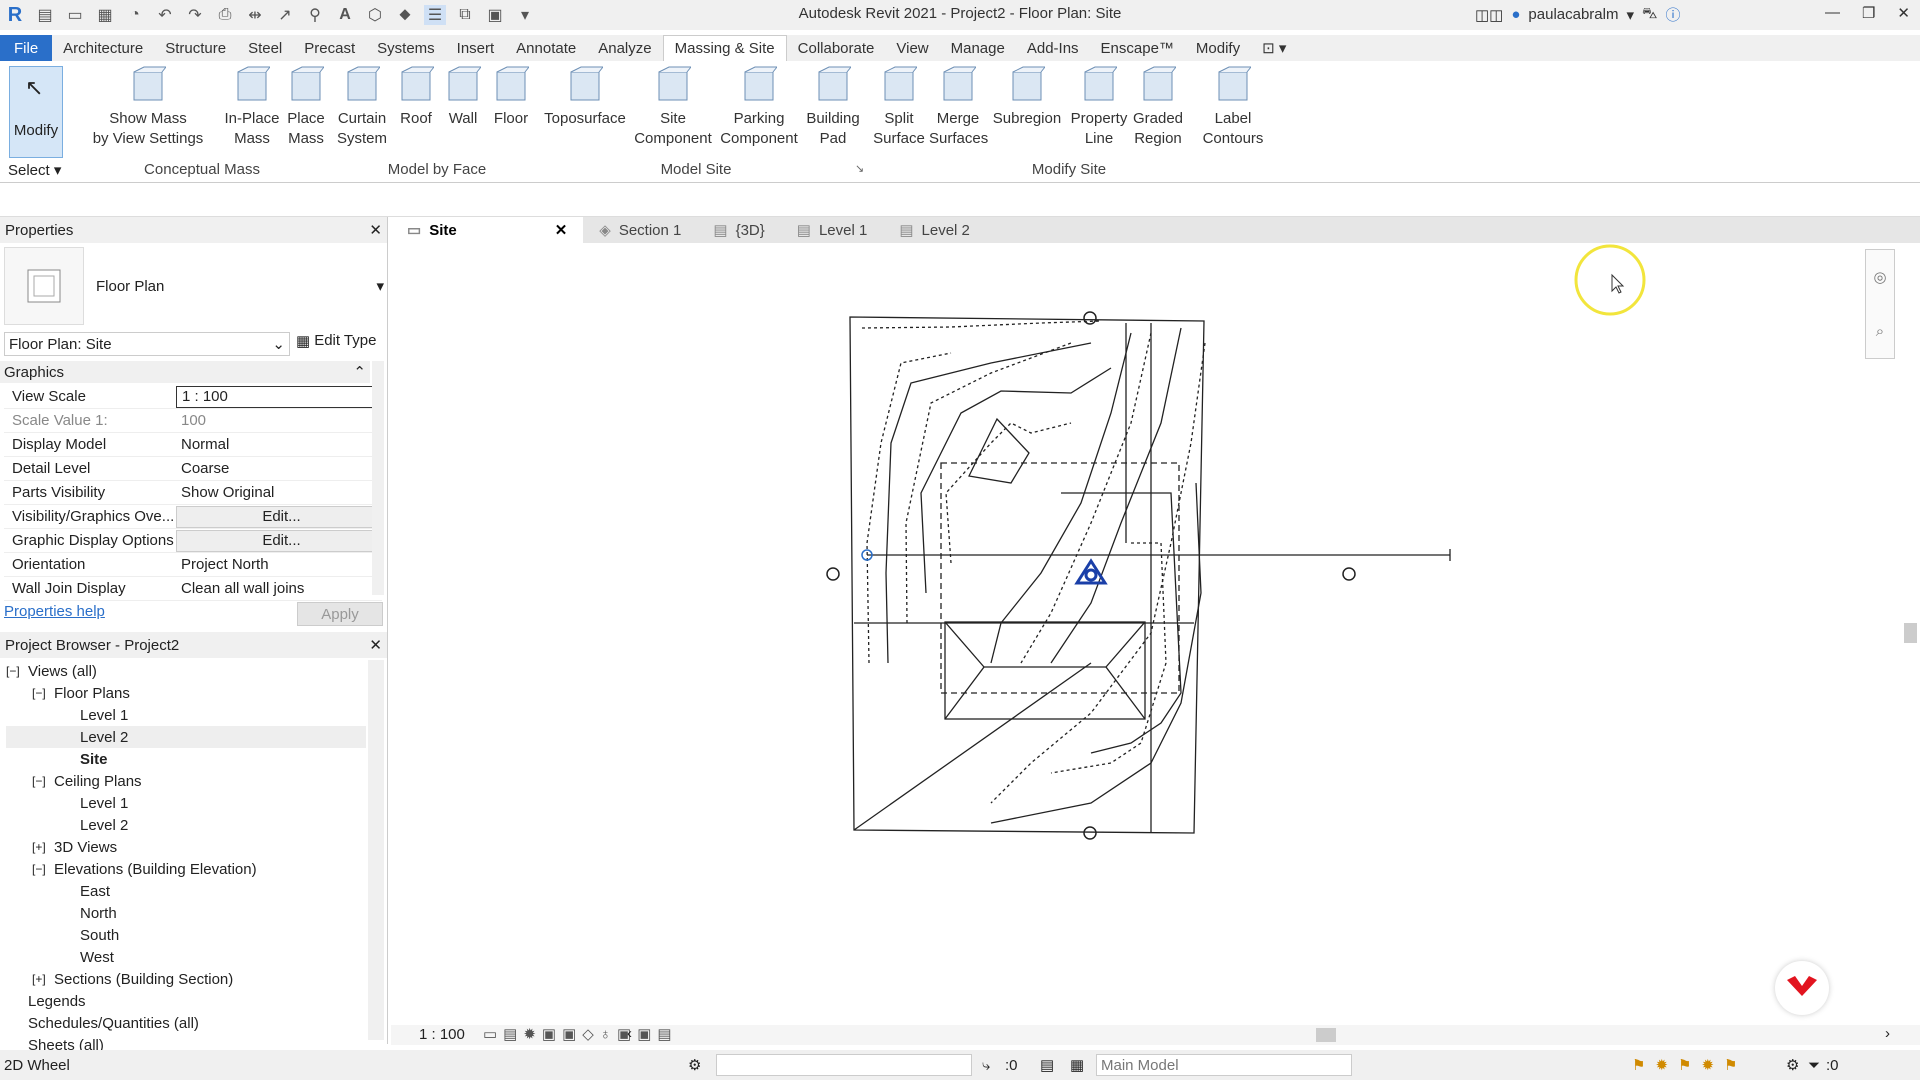 The width and height of the screenshot is (1920, 1080). Describe the element at coordinates (629, 1033) in the screenshot. I see `scroll-left-icon: ‹` at that location.